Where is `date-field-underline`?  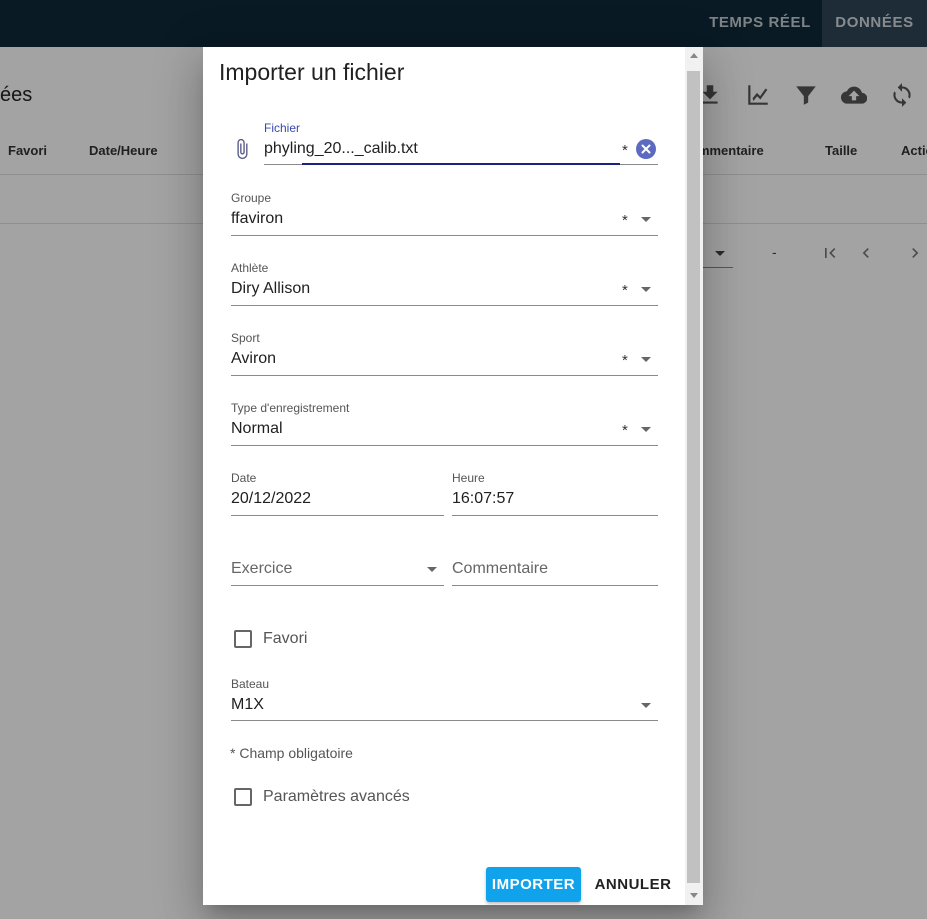 date-field-underline is located at coordinates (337, 515).